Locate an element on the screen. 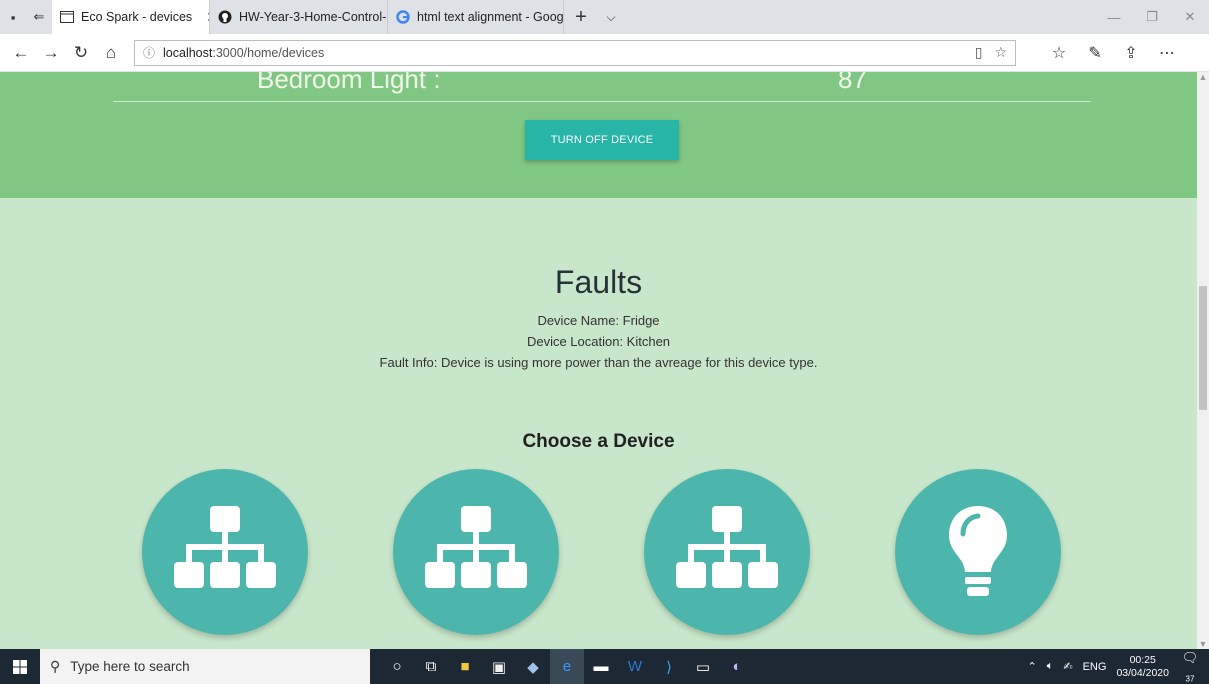 Image resolution: width=1209 pixels, height=684 pixels. github-icon is located at coordinates (225, 17).